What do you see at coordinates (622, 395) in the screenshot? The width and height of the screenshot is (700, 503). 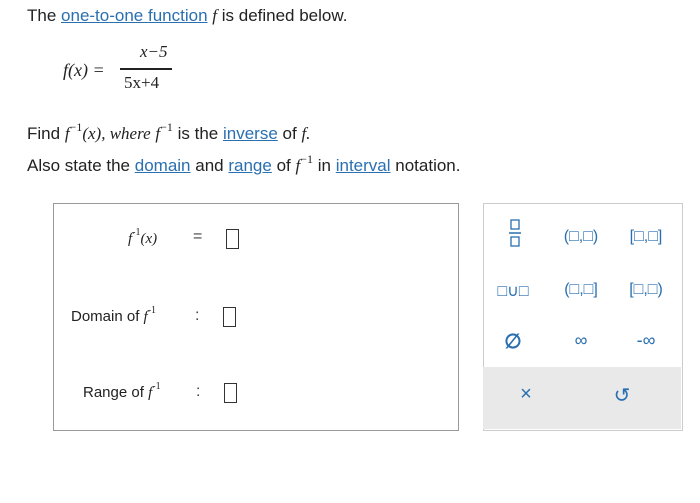 I see `undo-button: ↺` at bounding box center [622, 395].